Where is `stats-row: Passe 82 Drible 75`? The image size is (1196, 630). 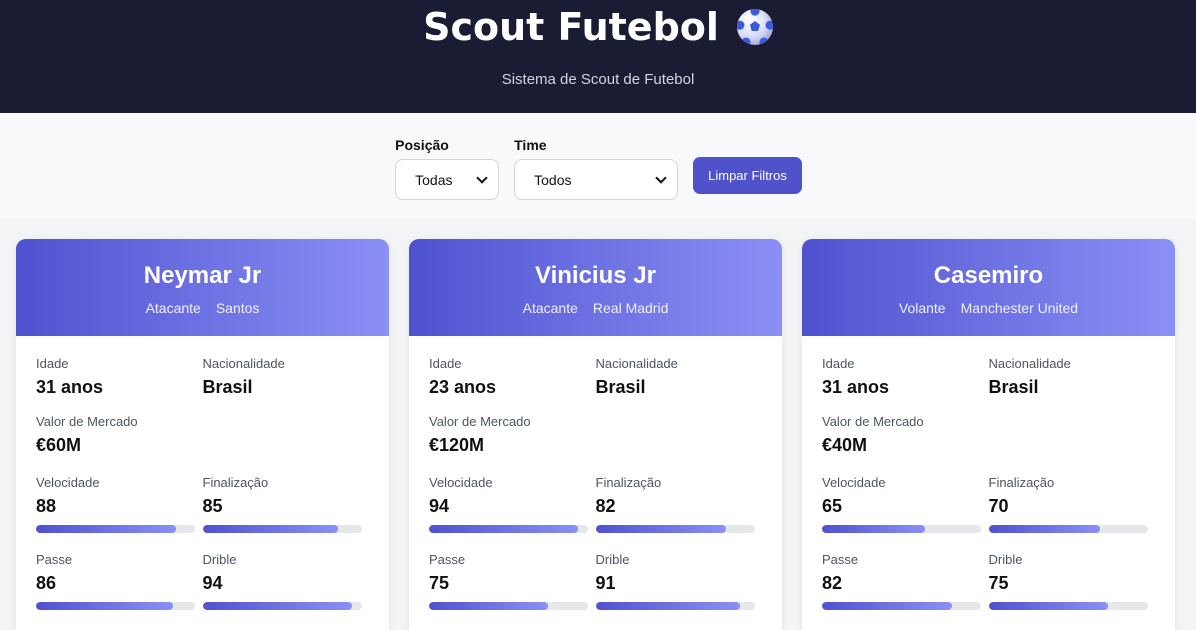
stats-row: Passe 82 Drible 75 is located at coordinates (988, 581).